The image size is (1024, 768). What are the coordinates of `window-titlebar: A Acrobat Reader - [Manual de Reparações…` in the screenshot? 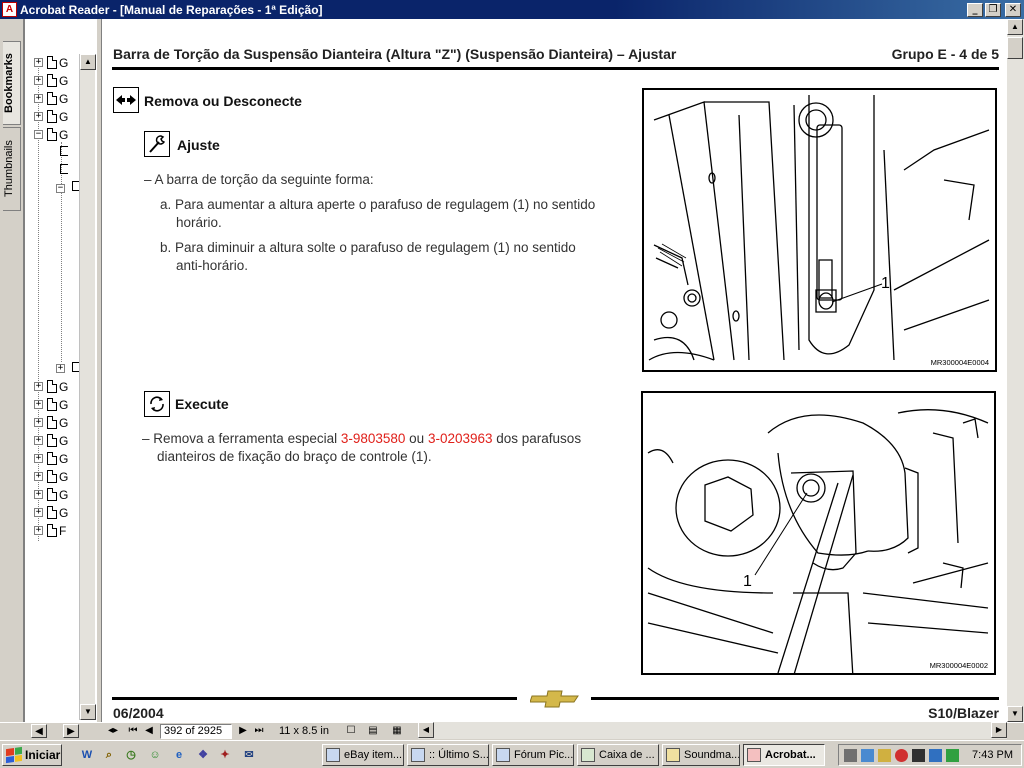 It's located at (512, 9).